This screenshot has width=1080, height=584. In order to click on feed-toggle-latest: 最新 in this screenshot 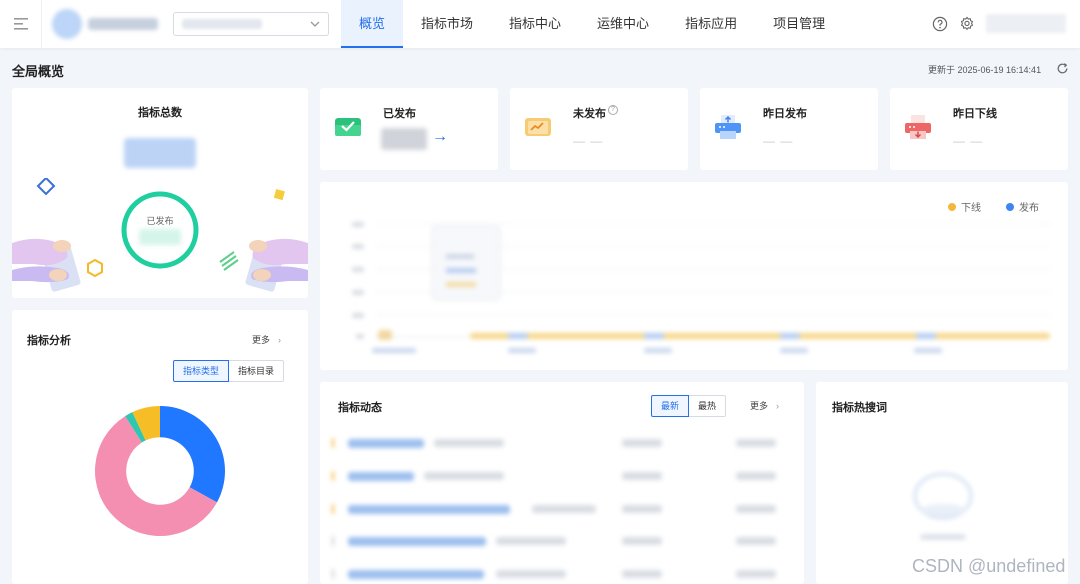, I will do `click(670, 406)`.